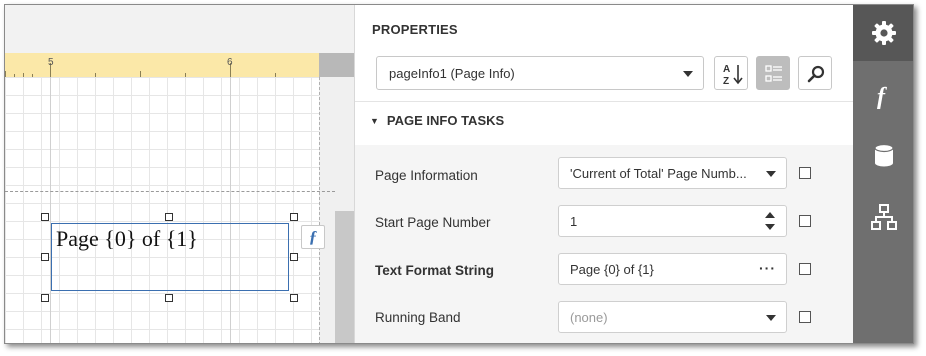 The image size is (926, 356). Describe the element at coordinates (726, 81) in the screenshot. I see `svg-text: Z` at that location.